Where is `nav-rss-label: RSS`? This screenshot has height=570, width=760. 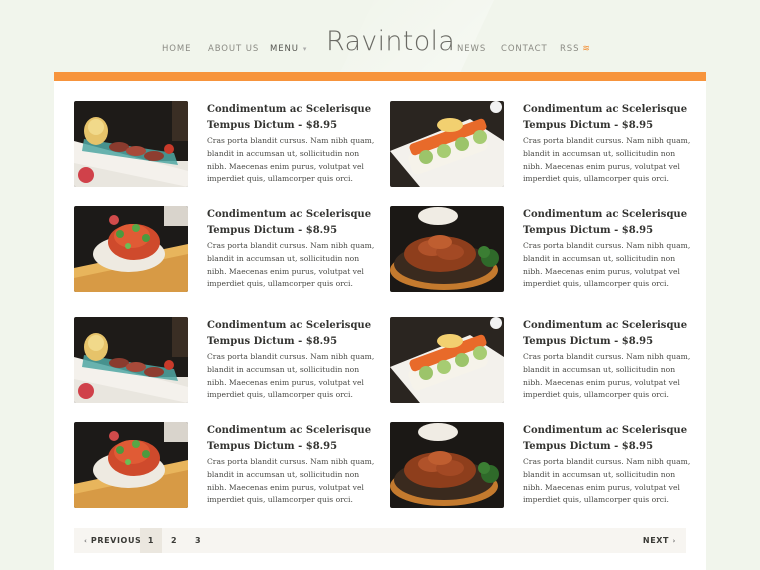 nav-rss-label: RSS is located at coordinates (570, 49).